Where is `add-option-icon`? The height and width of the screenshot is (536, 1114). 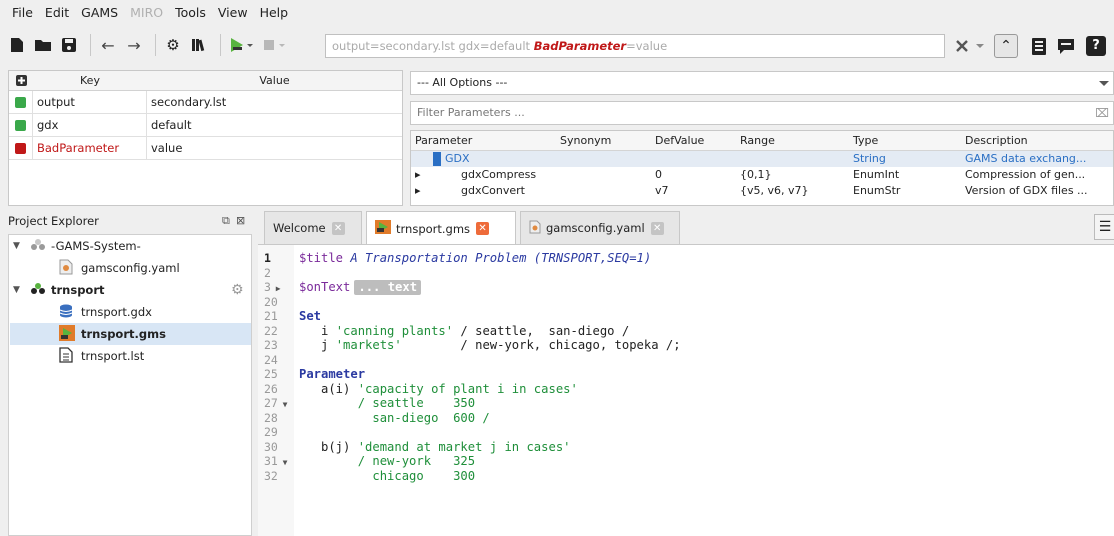
add-option-icon is located at coordinates (21, 80).